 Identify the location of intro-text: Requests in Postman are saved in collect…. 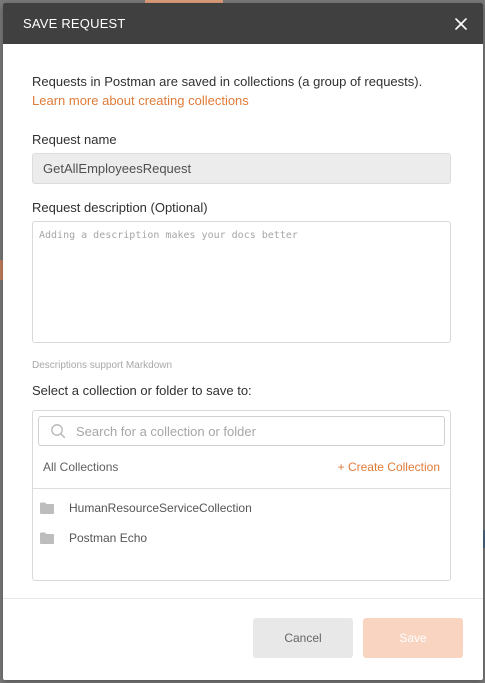
(227, 81).